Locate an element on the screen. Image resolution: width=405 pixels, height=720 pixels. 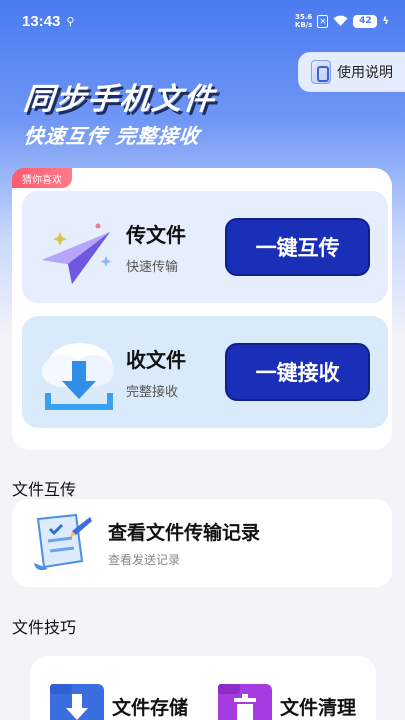
send-file-desc: 快速传输 is located at coordinates (152, 267).